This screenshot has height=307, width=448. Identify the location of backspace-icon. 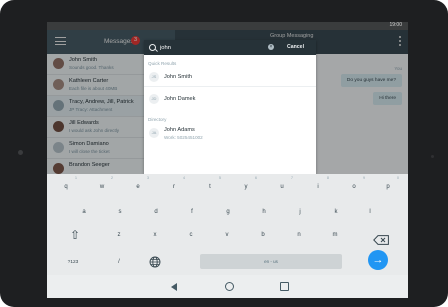
(381, 238).